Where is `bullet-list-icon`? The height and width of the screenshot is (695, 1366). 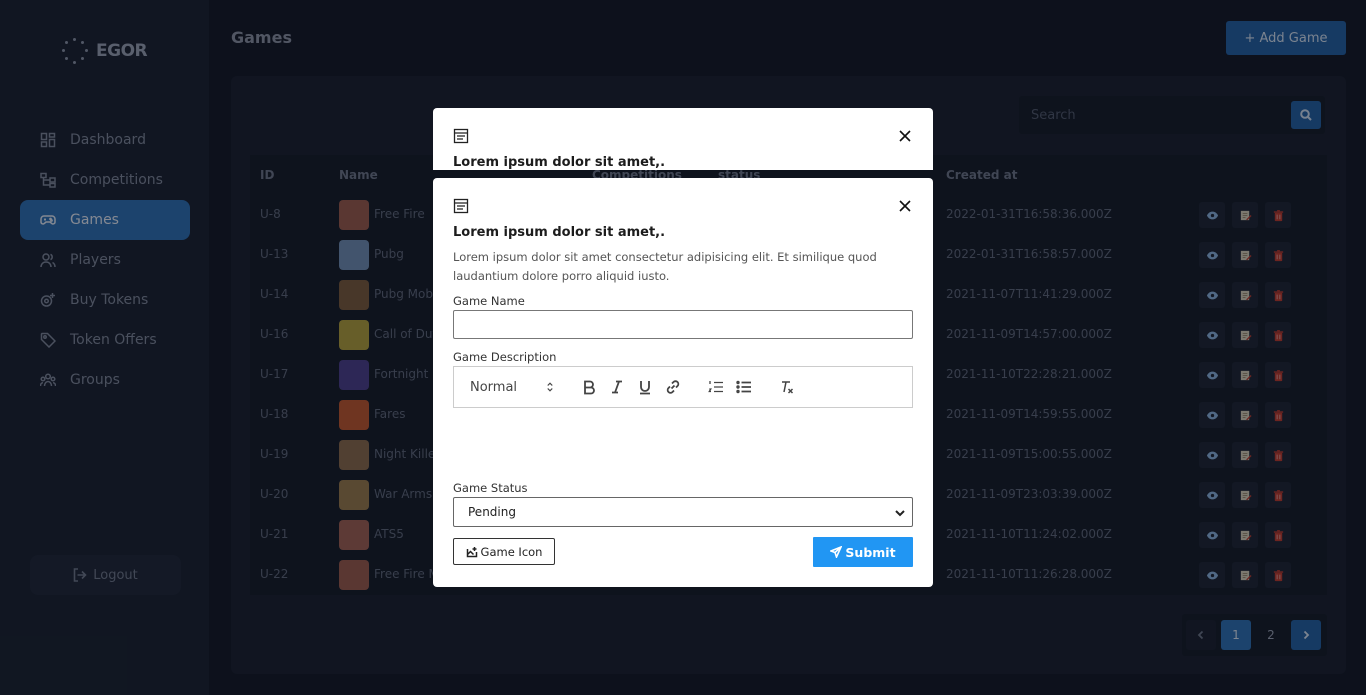
bullet-list-icon is located at coordinates (743, 387).